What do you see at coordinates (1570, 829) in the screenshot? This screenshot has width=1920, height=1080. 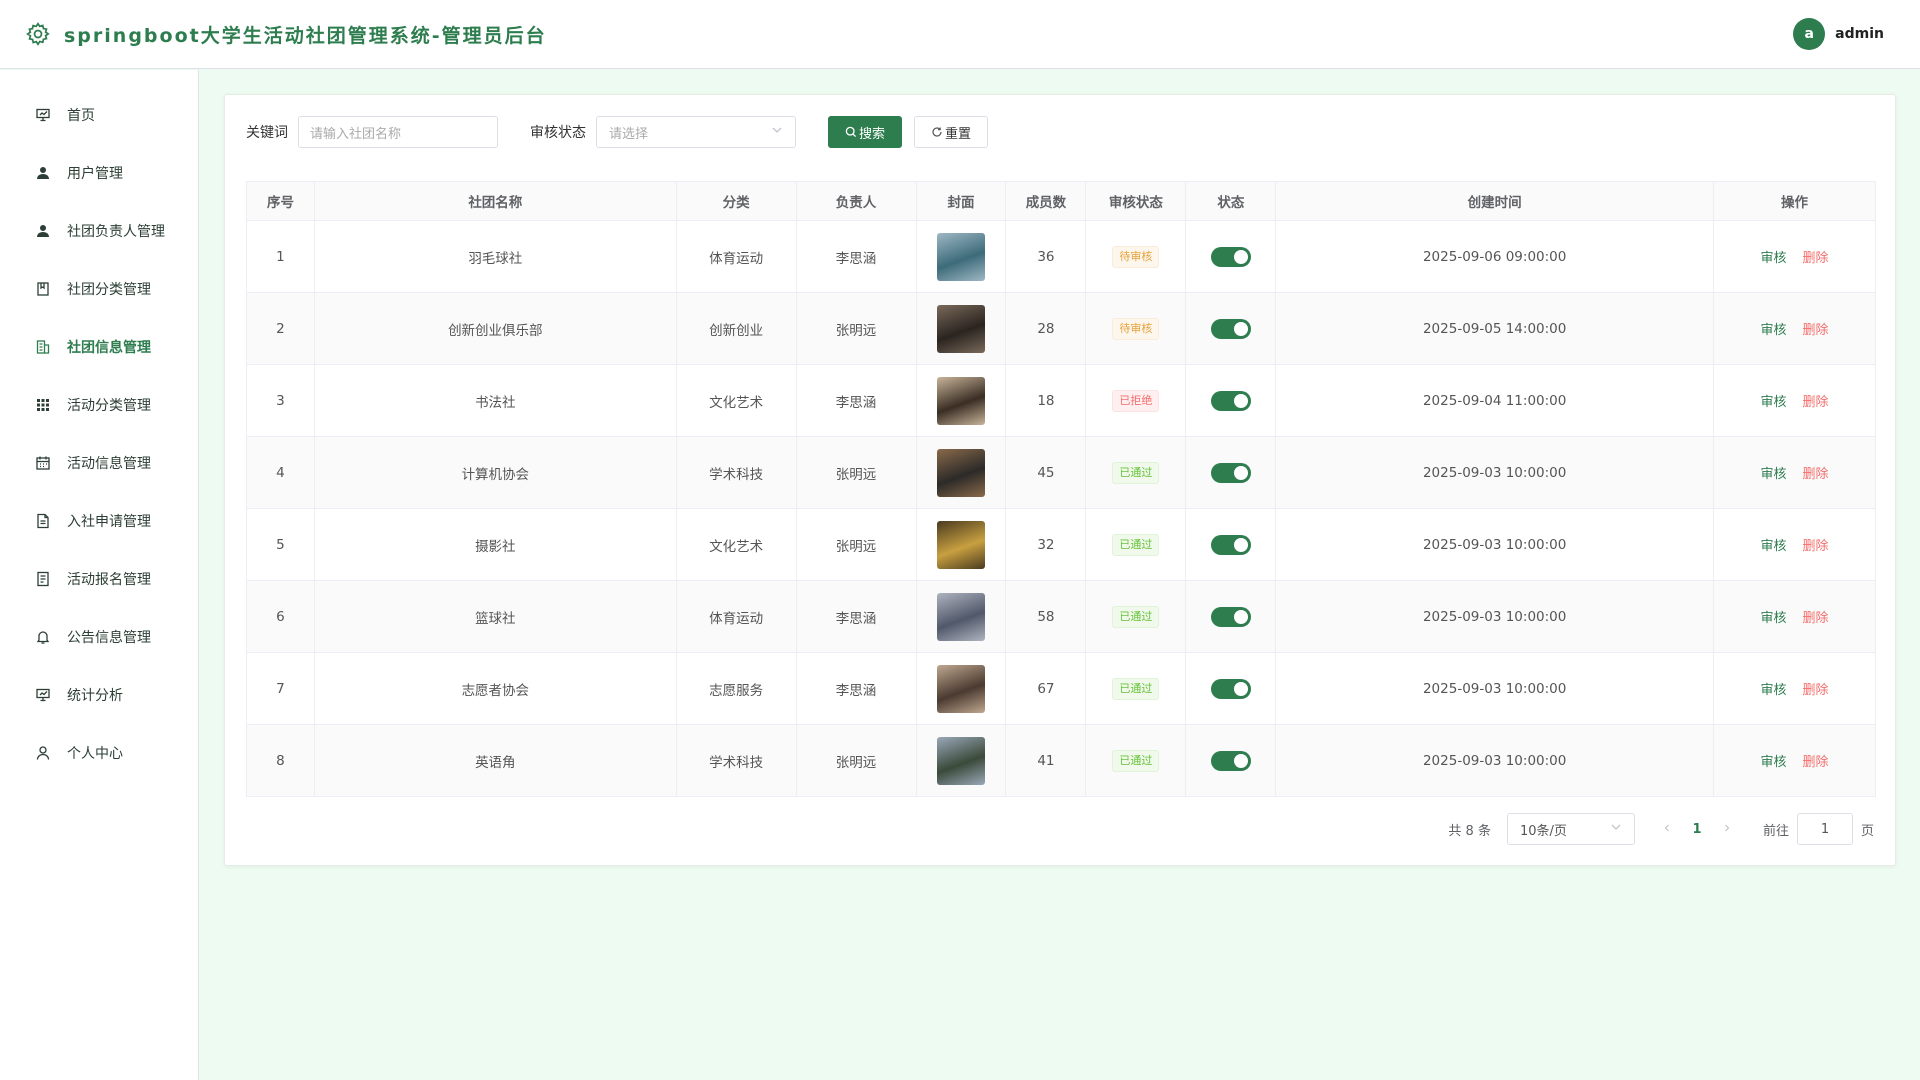 I see `page-size-select: 10条/页` at bounding box center [1570, 829].